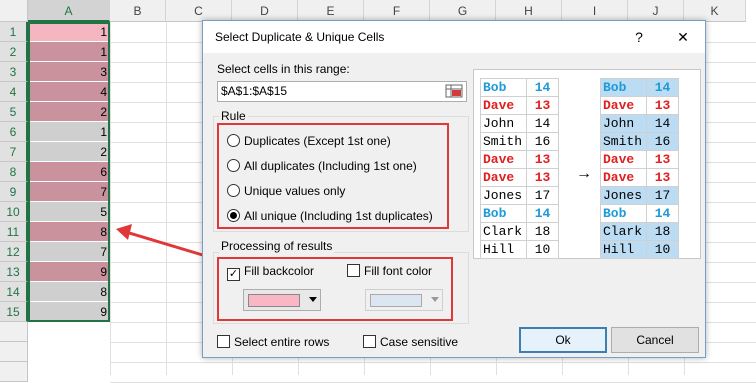 The image size is (756, 383). What do you see at coordinates (14, 92) in the screenshot?
I see `row-header: 4` at bounding box center [14, 92].